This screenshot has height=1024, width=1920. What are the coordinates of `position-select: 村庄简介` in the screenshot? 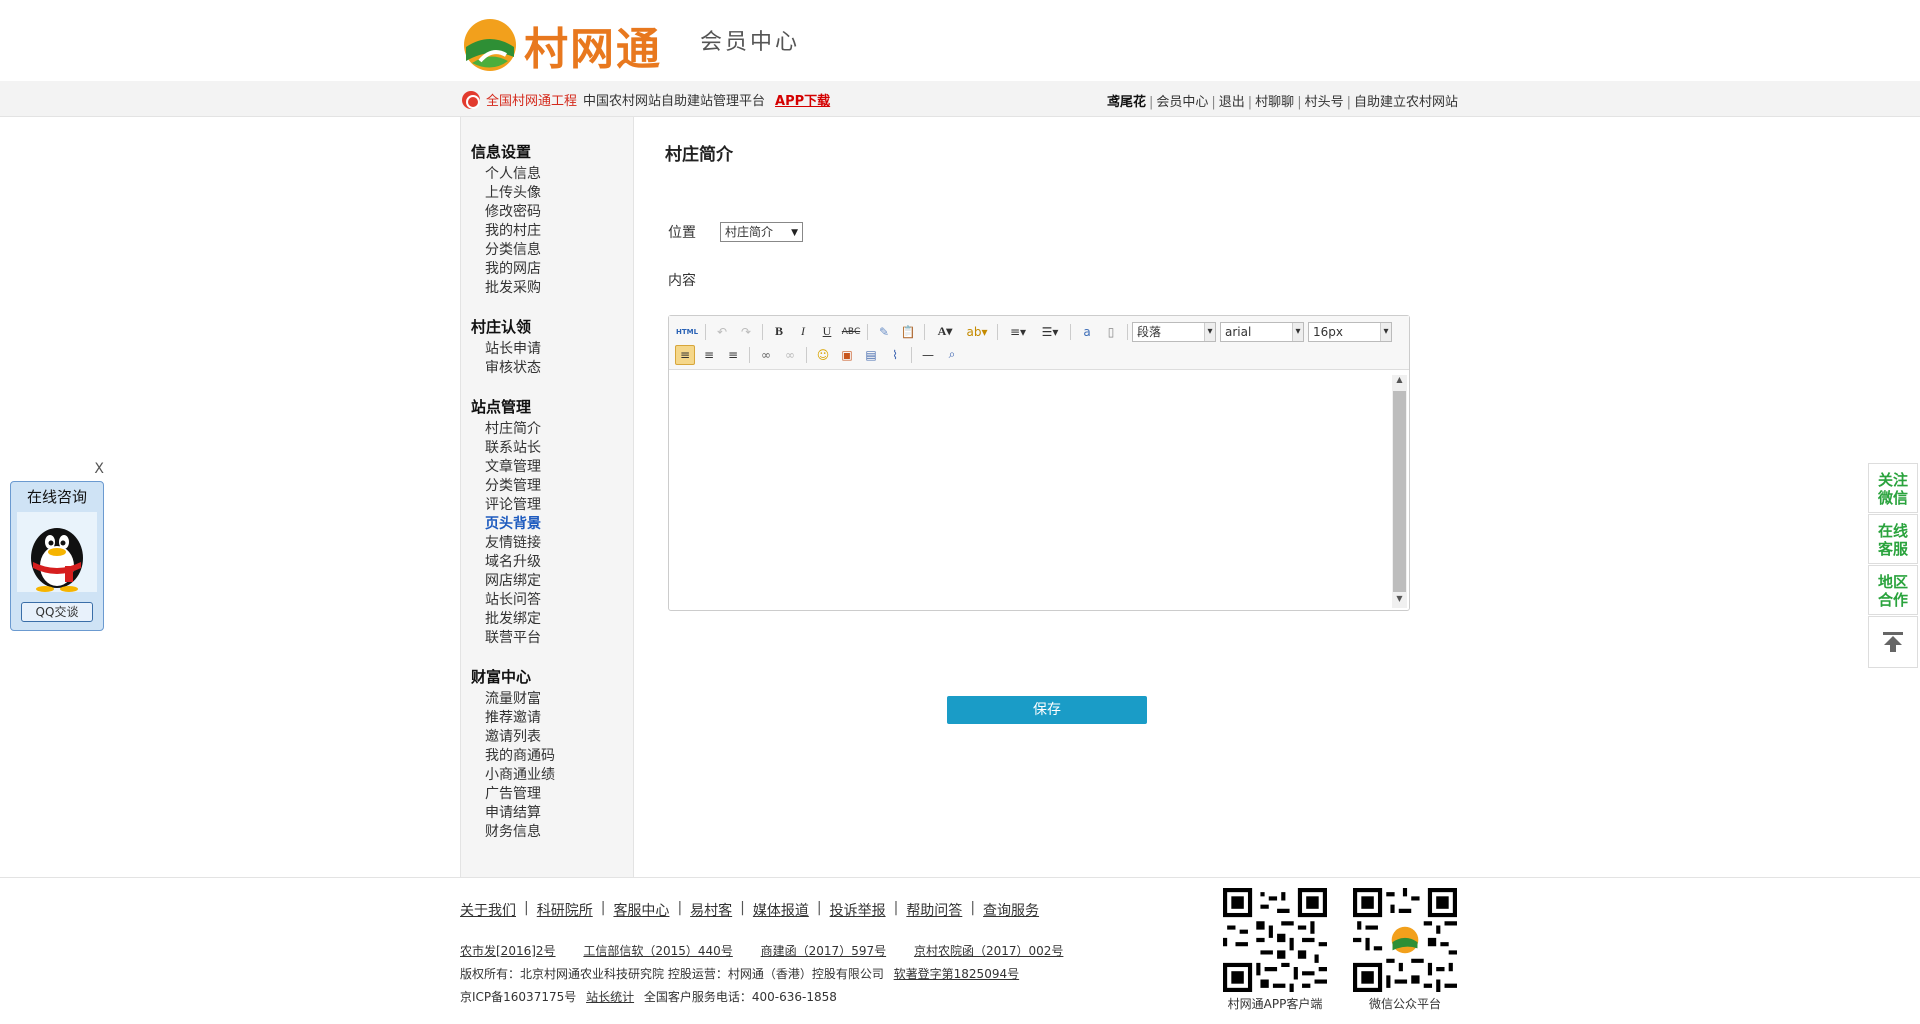 It's located at (761, 232).